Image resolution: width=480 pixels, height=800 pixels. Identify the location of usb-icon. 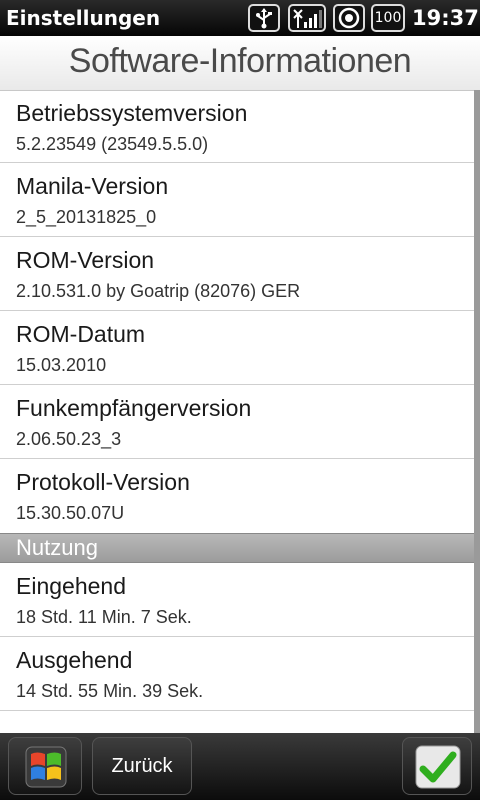
(264, 18).